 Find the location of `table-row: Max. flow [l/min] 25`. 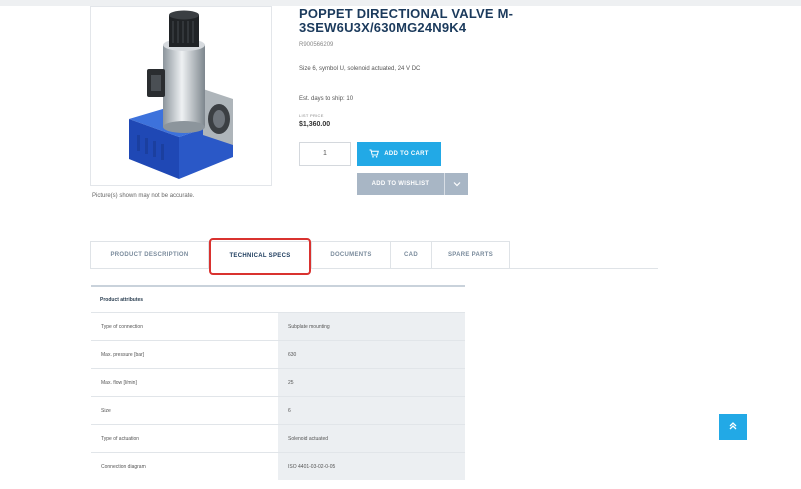

table-row: Max. flow [l/min] 25 is located at coordinates (278, 382).